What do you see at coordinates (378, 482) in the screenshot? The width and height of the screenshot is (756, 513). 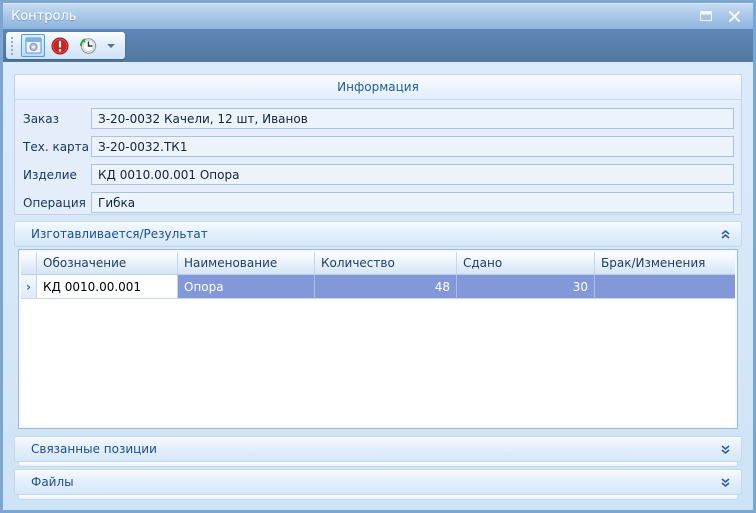 I see `files-section-header: Файлы` at bounding box center [378, 482].